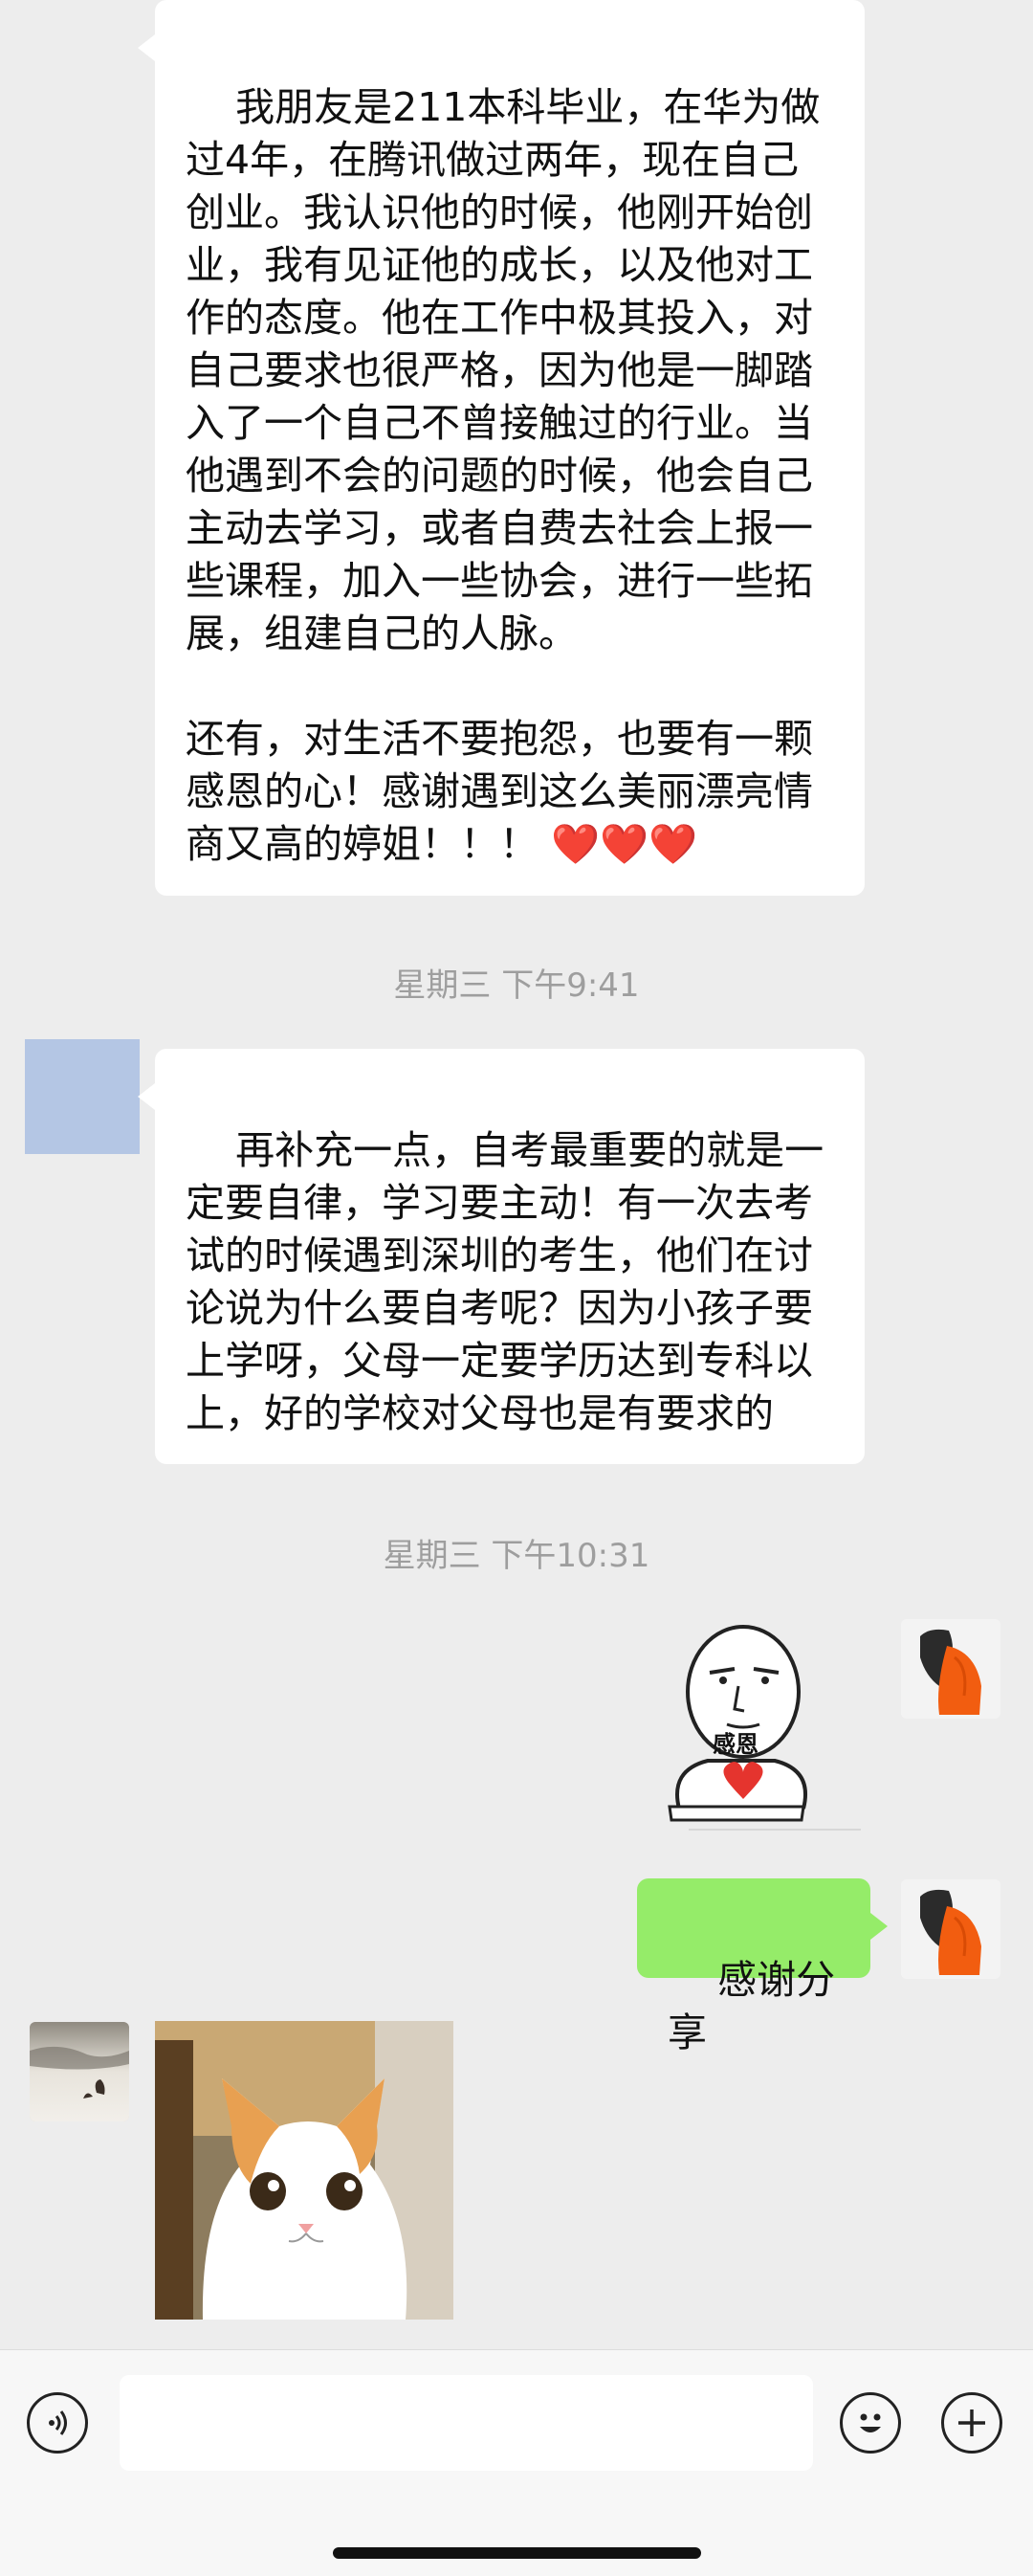 The image size is (1033, 2576). I want to click on timestamp: 星期三 下午9:41, so click(516, 985).